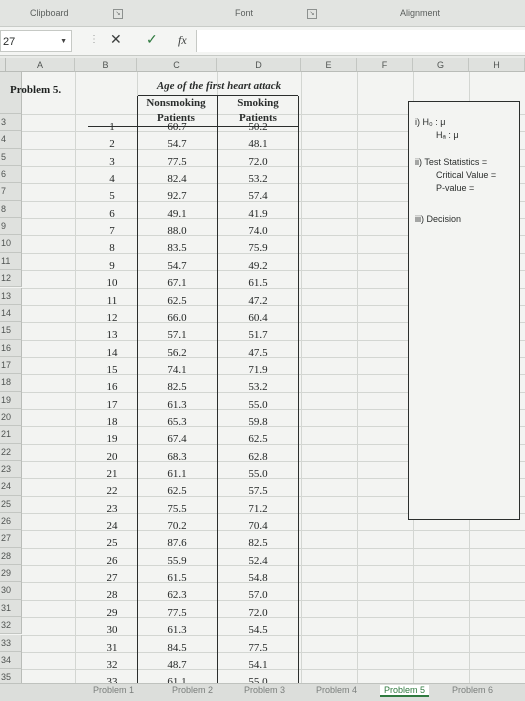 The height and width of the screenshot is (701, 525). Describe the element at coordinates (112, 543) in the screenshot. I see `table-index-cell: 25` at that location.